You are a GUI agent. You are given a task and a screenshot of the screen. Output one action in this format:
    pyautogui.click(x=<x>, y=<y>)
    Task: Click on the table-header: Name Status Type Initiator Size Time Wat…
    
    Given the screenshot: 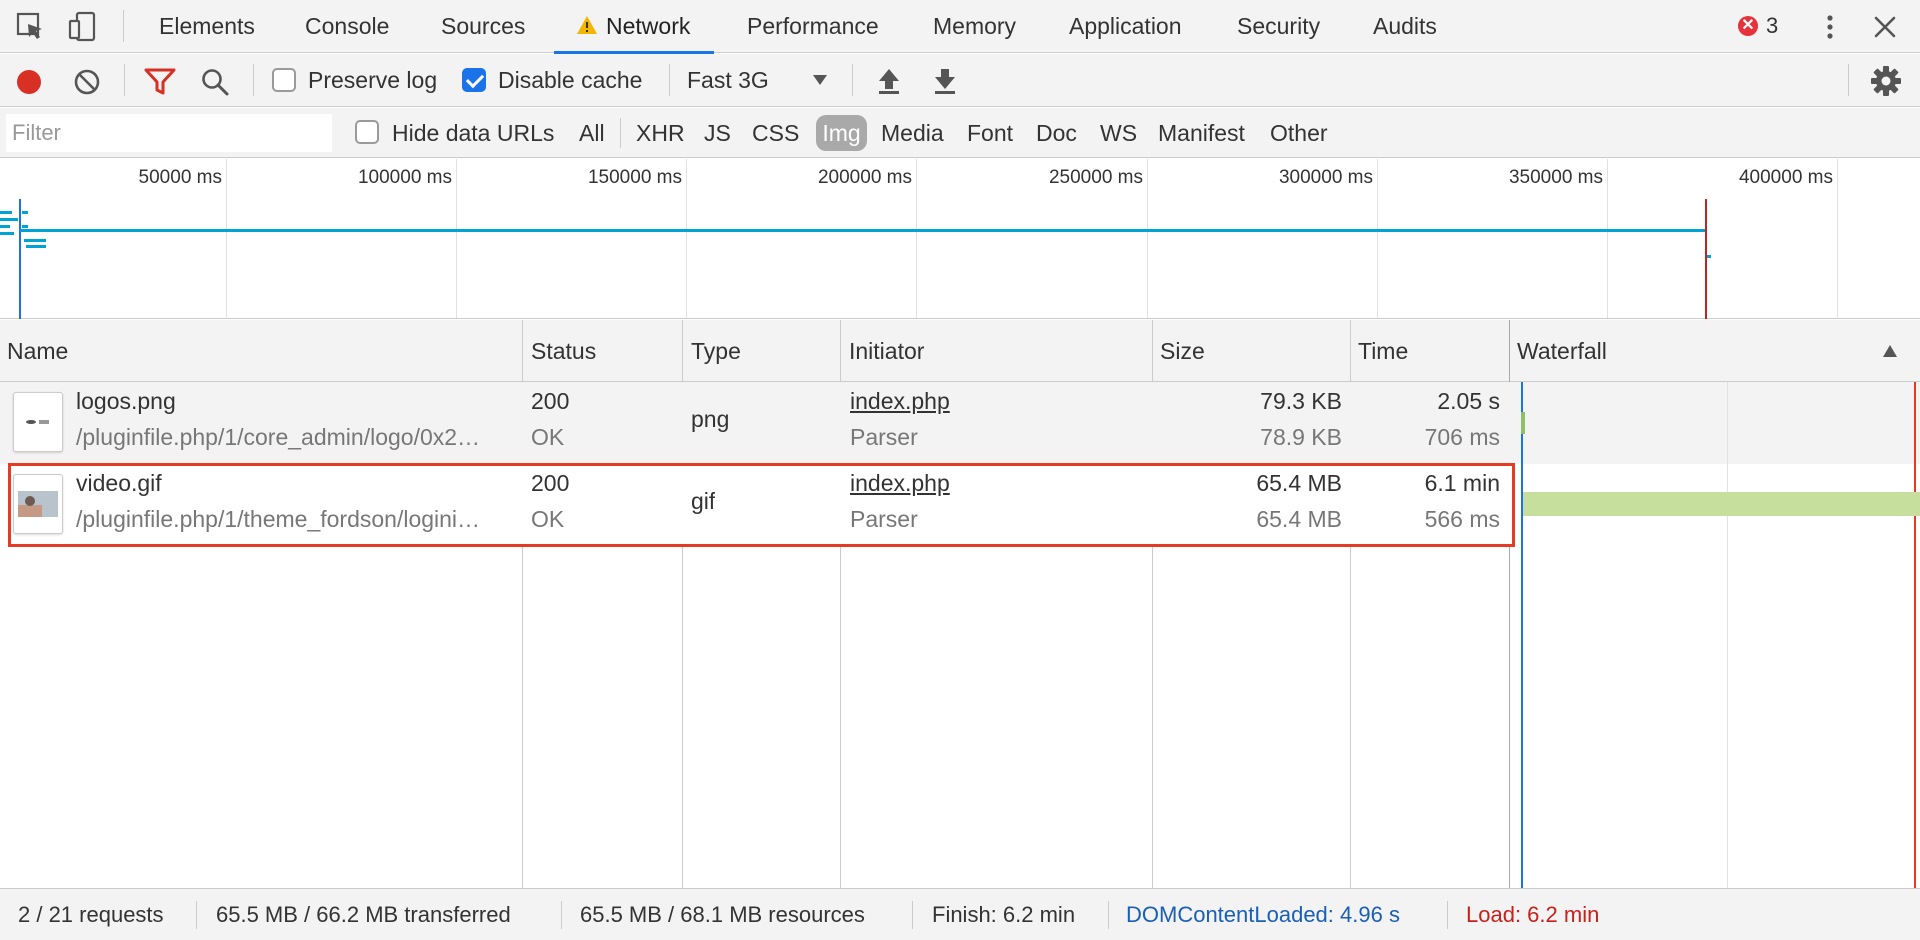 What is the action you would take?
    pyautogui.click(x=960, y=351)
    